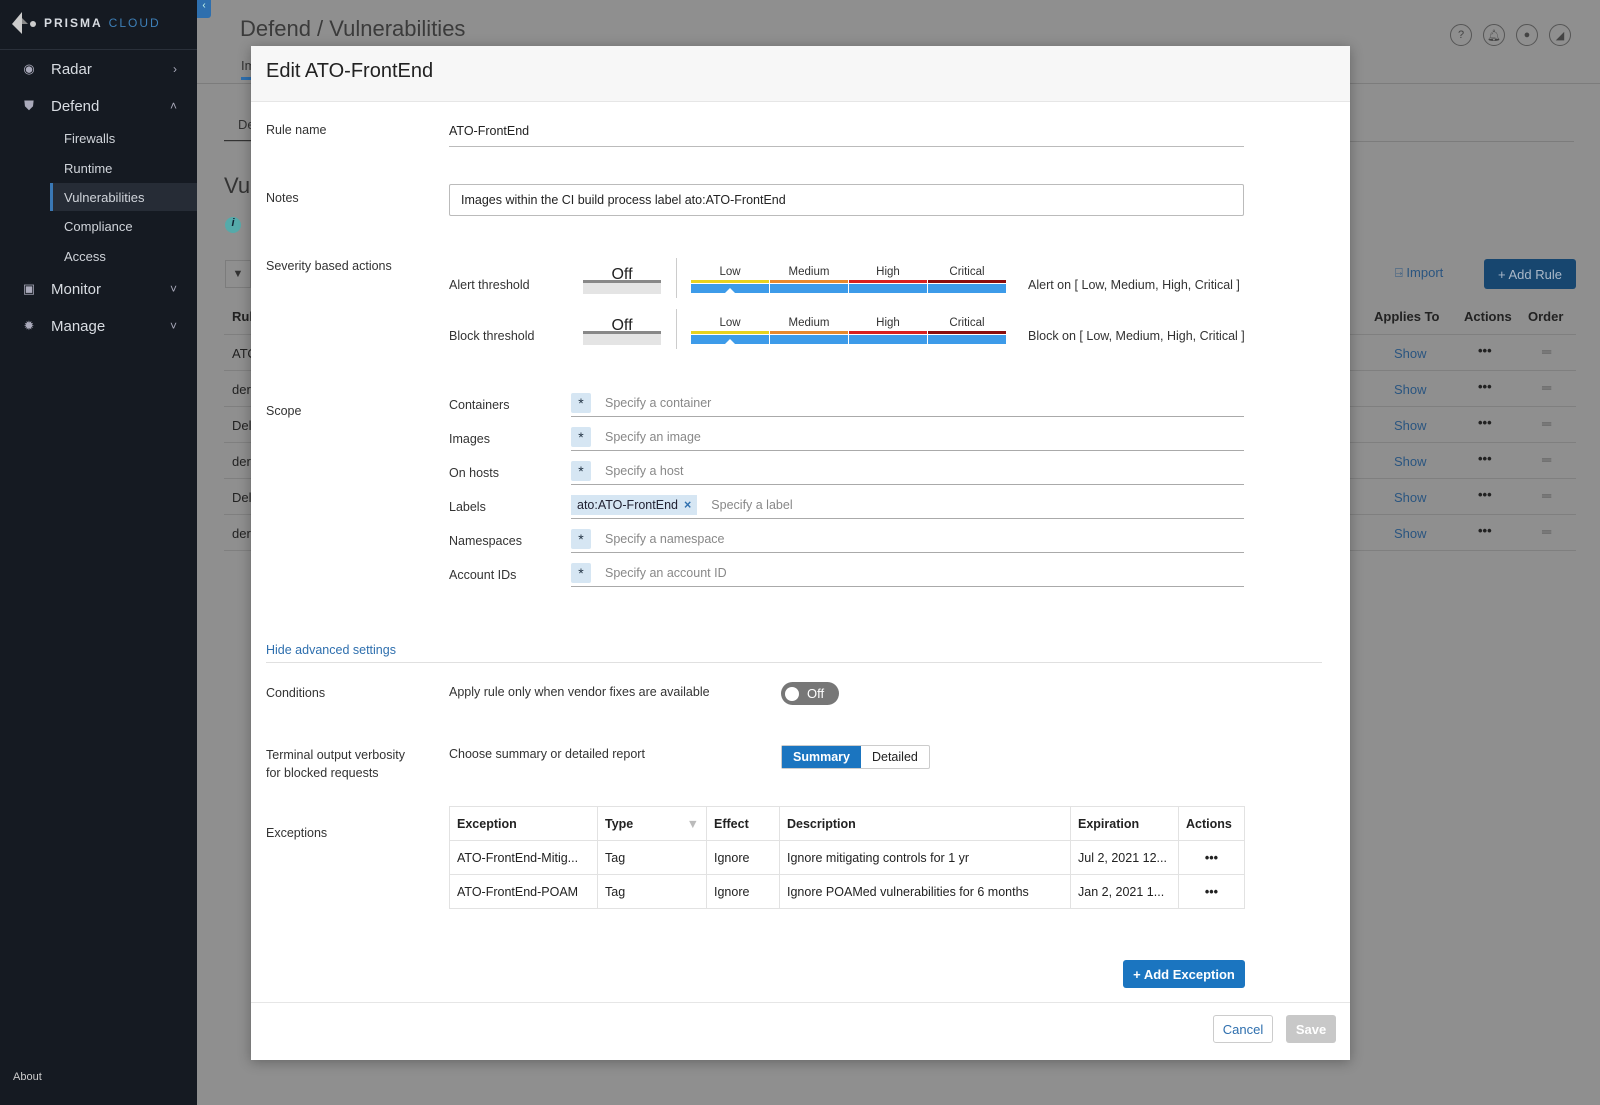 This screenshot has width=1600, height=1105. I want to click on label: Radar, so click(71, 69).